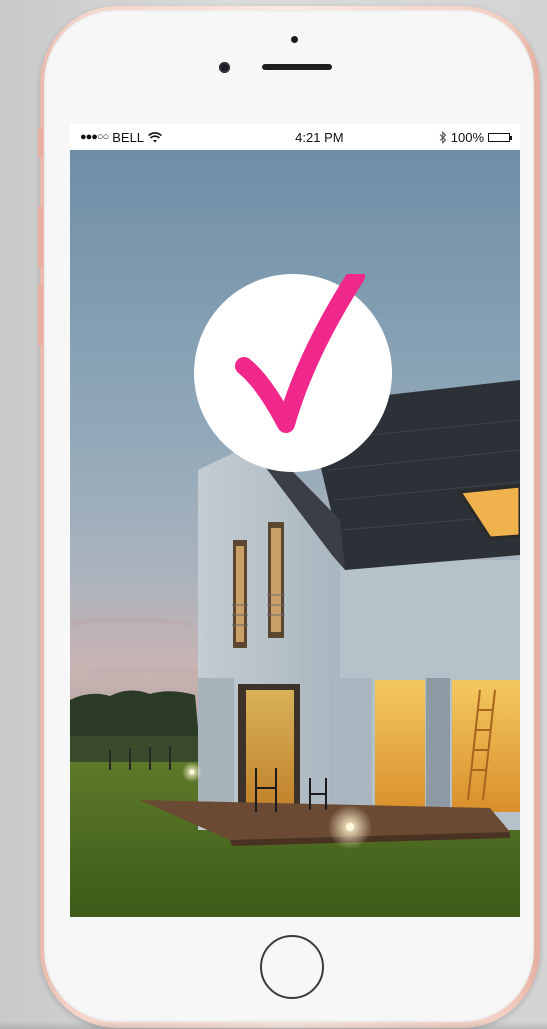 The height and width of the screenshot is (1029, 547). I want to click on carrier-name: BELL, so click(128, 137).